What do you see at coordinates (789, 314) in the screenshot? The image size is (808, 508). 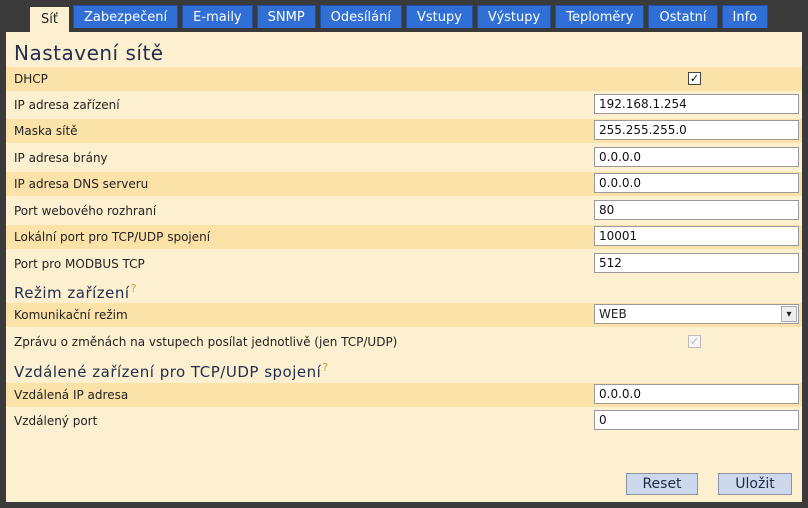 I see `chevron-down-icon: ▾` at bounding box center [789, 314].